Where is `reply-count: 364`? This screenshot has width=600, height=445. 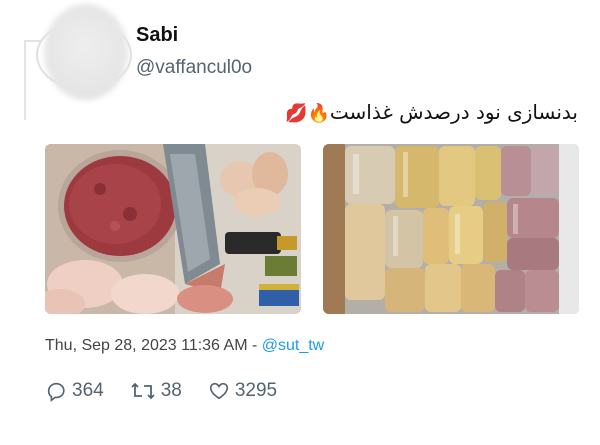 reply-count: 364 is located at coordinates (88, 390).